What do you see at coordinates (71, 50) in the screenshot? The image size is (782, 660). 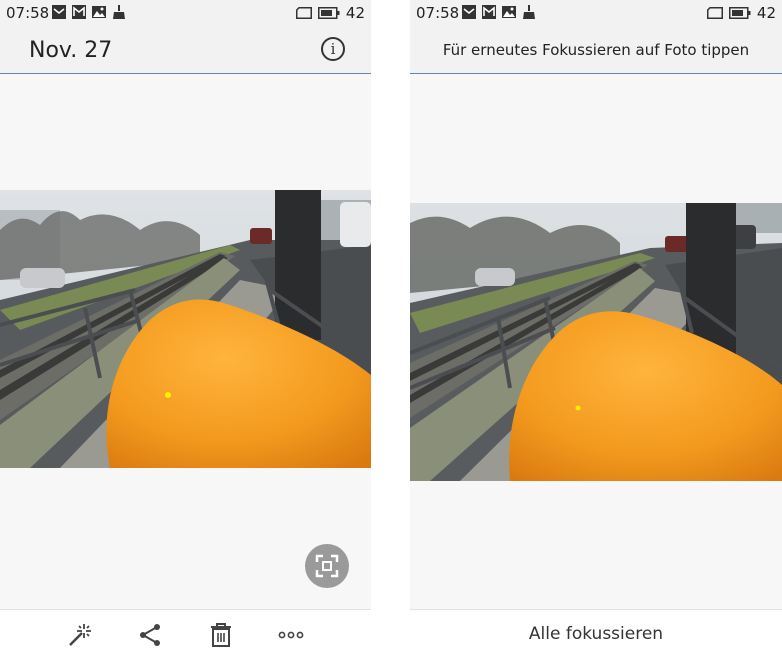 I see `page-title: Nov. 27` at bounding box center [71, 50].